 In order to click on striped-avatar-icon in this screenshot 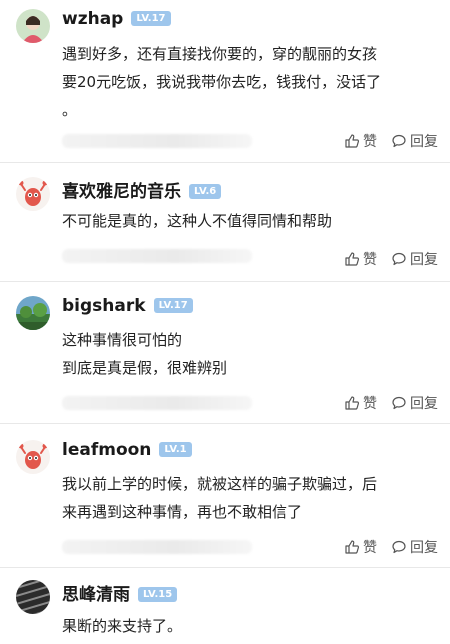, I will do `click(33, 597)`.